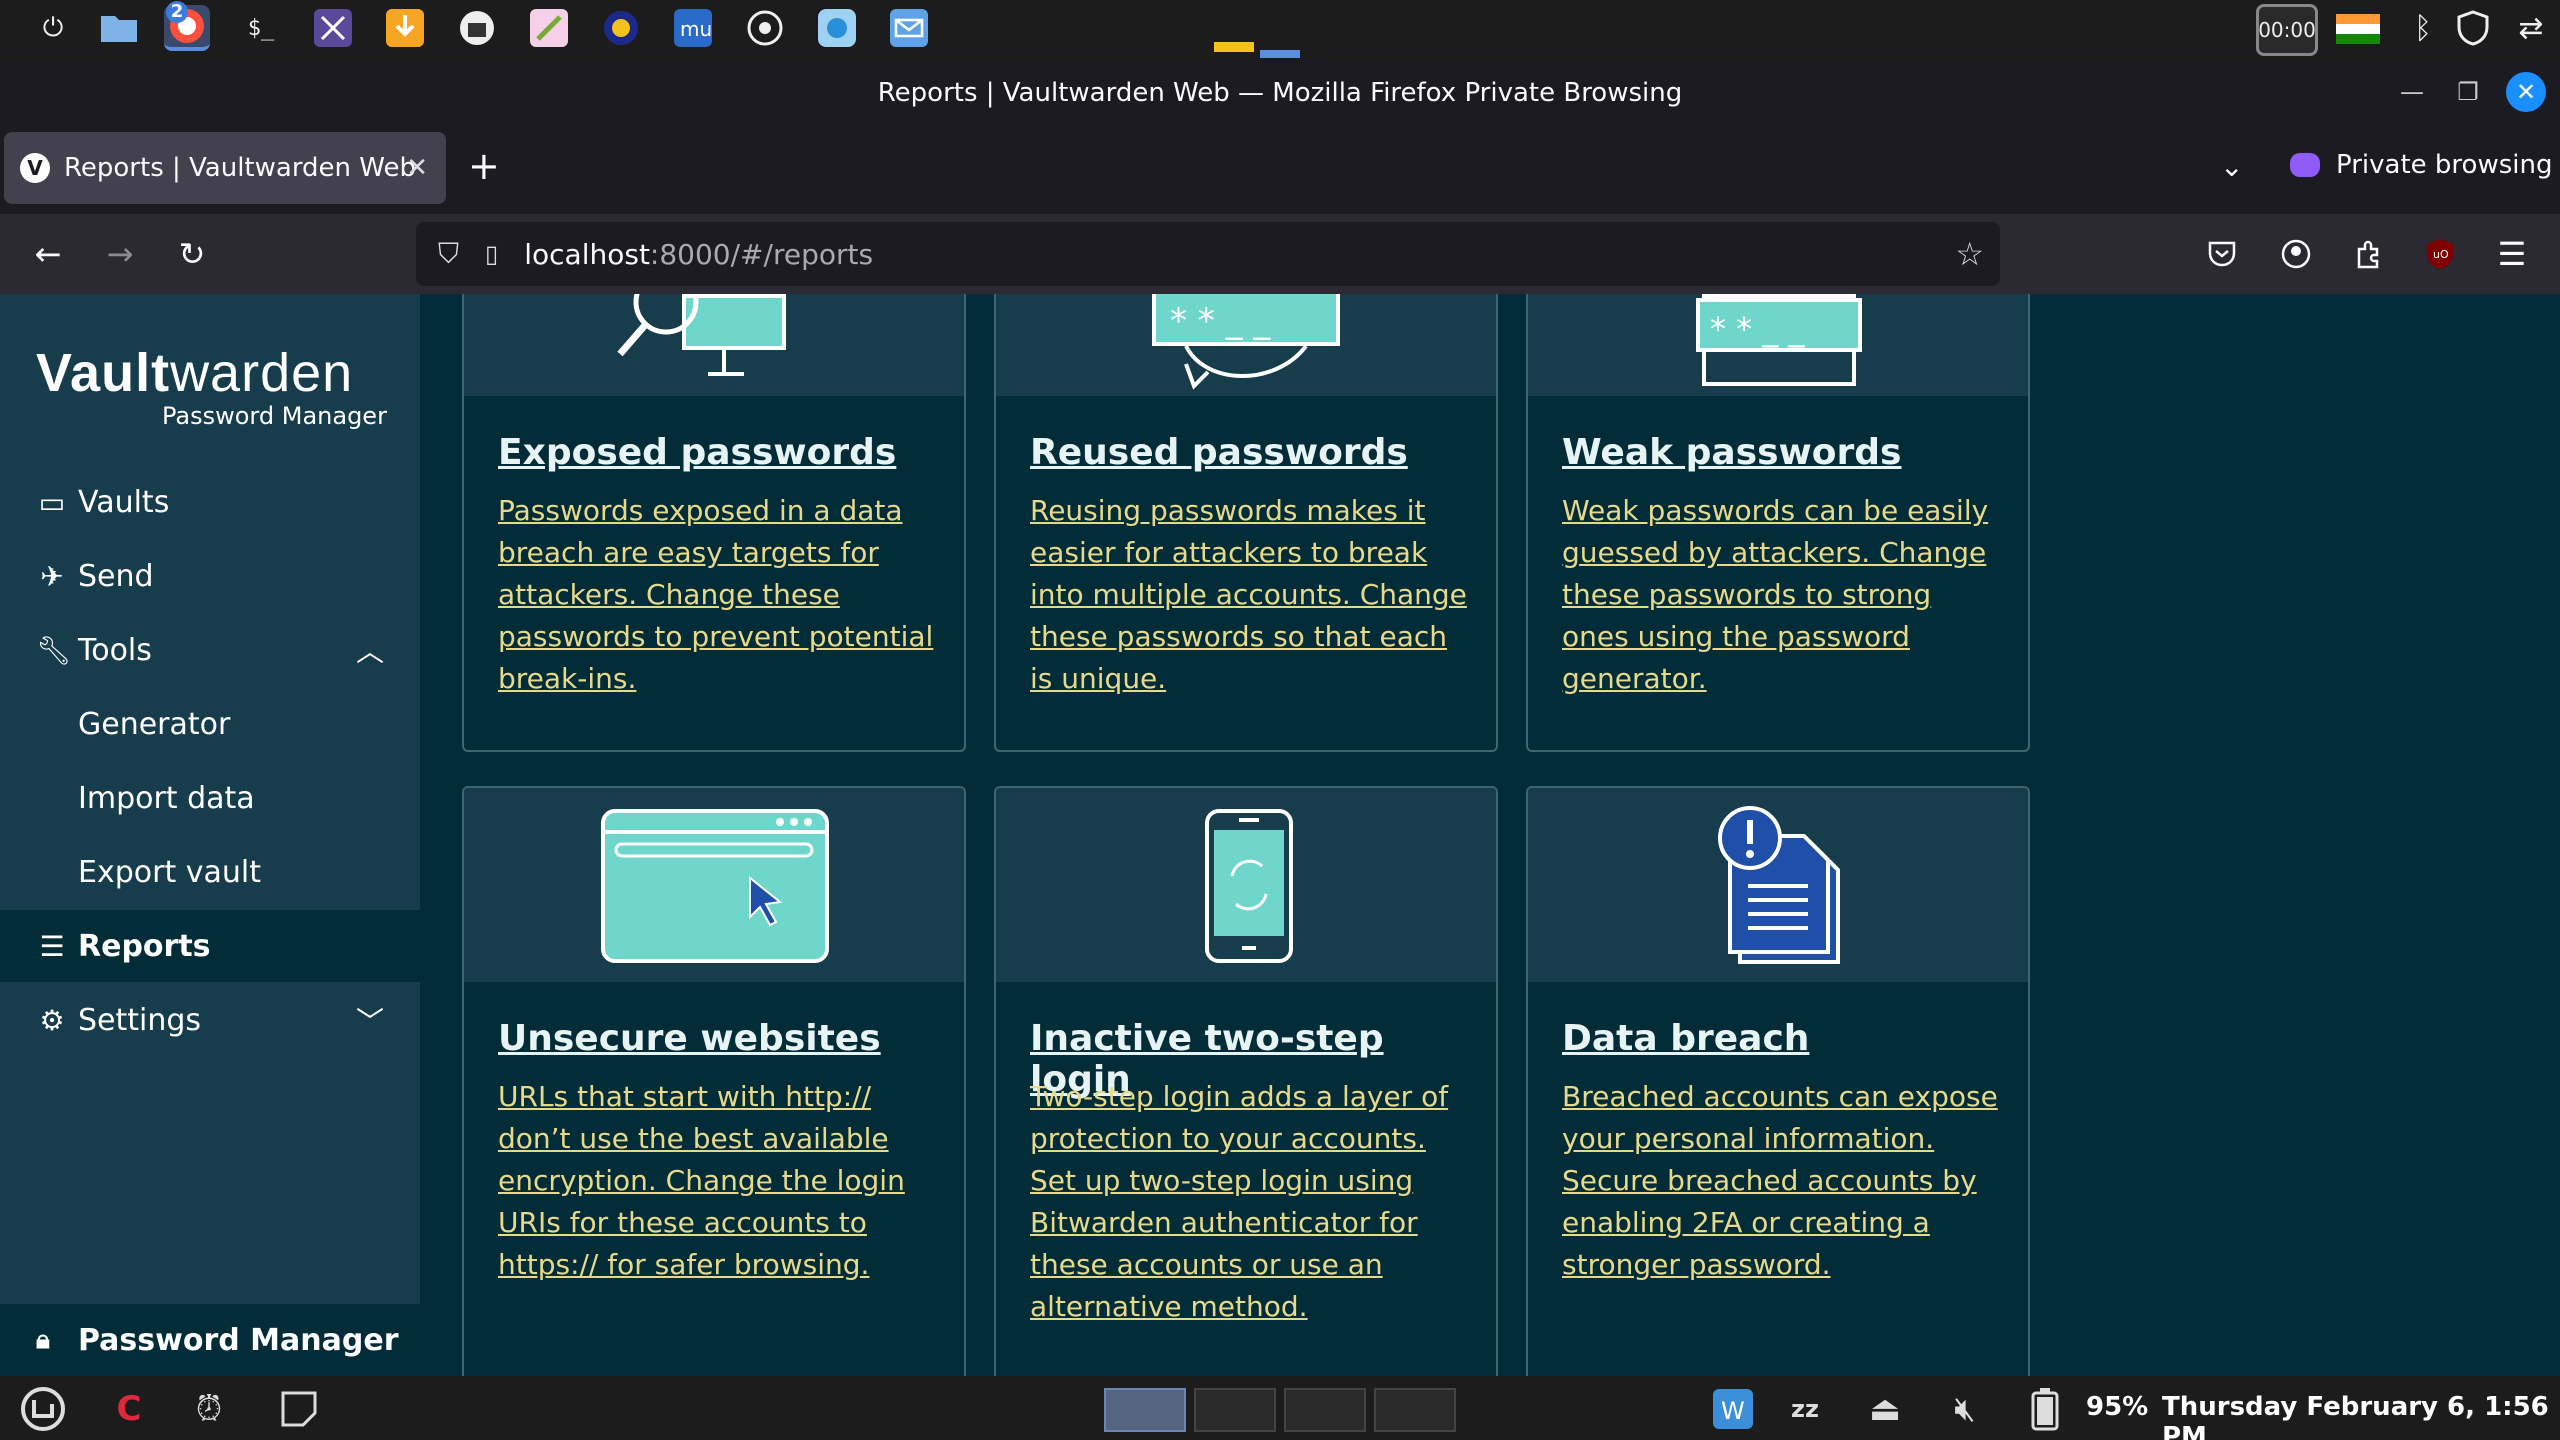 Image resolution: width=2560 pixels, height=1440 pixels. I want to click on card-title: Weak passwords, so click(1731, 452).